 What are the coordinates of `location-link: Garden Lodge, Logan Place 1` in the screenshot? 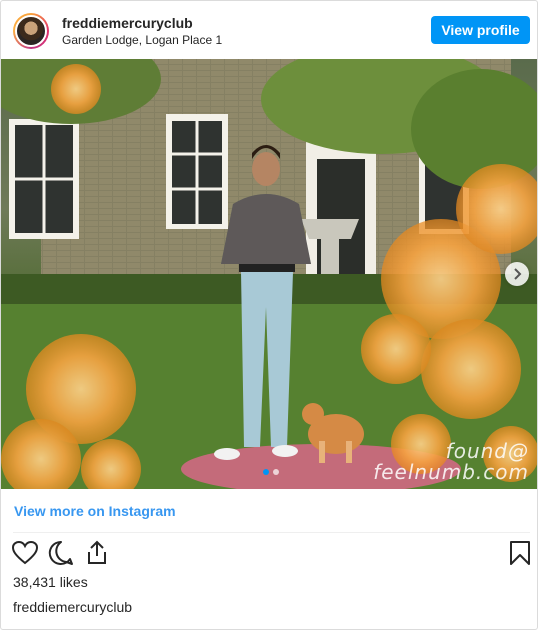 It's located at (142, 40).